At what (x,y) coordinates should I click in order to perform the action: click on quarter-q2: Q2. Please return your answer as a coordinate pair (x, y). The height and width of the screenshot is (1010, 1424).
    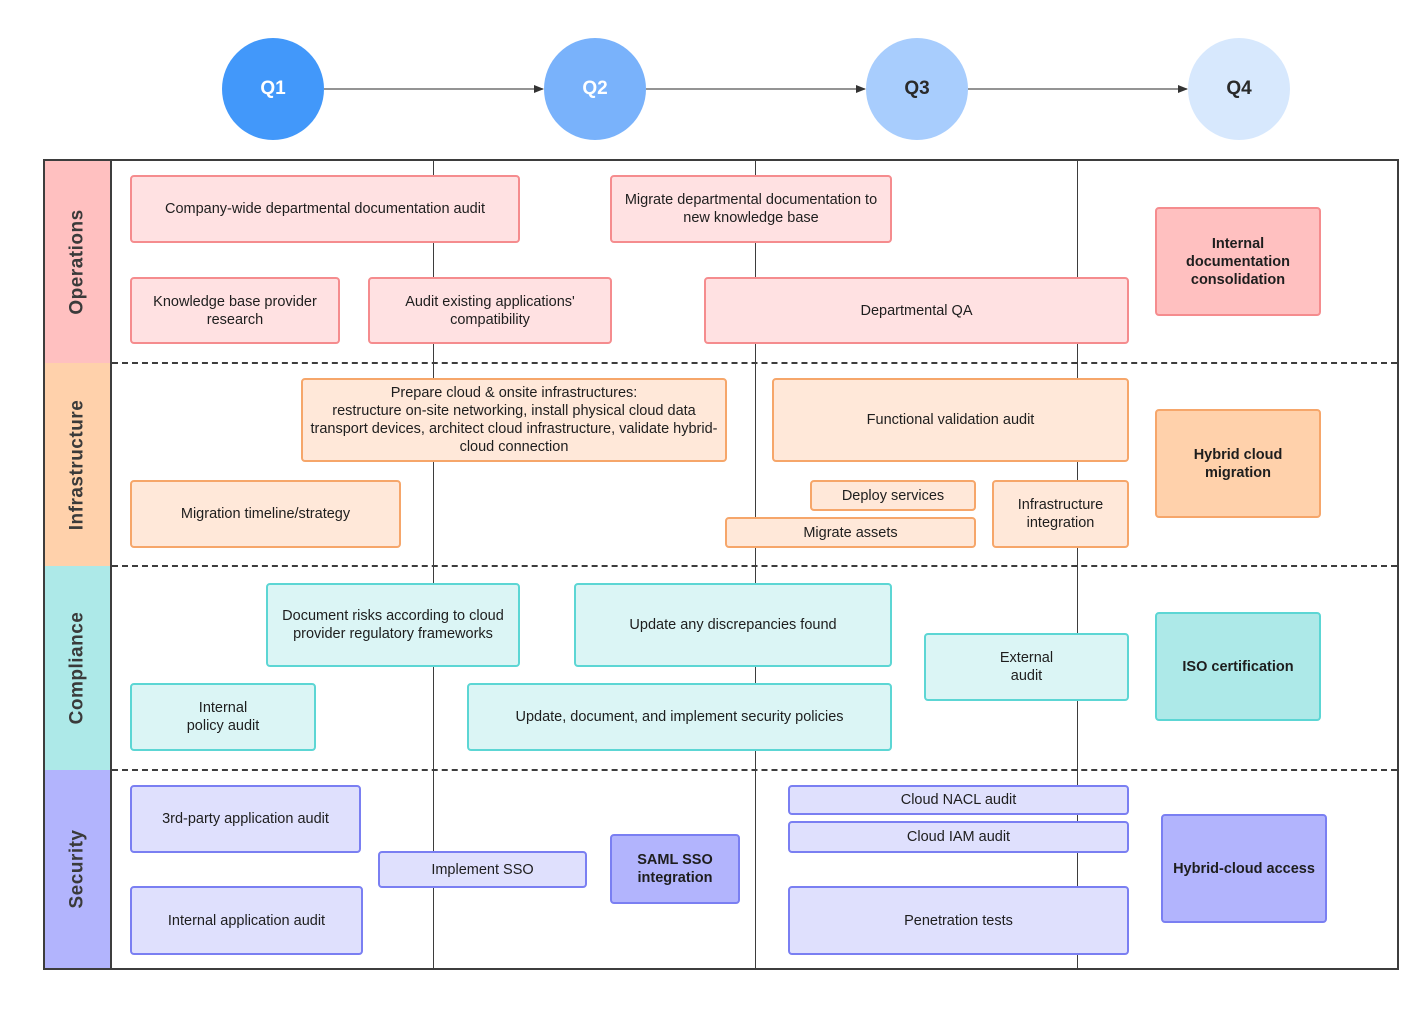
    Looking at the image, I should click on (595, 89).